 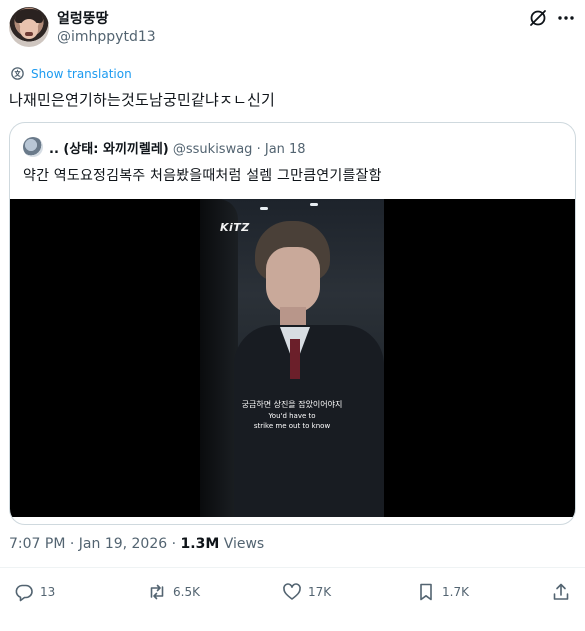 I want to click on bookmark-icon, so click(x=426, y=592).